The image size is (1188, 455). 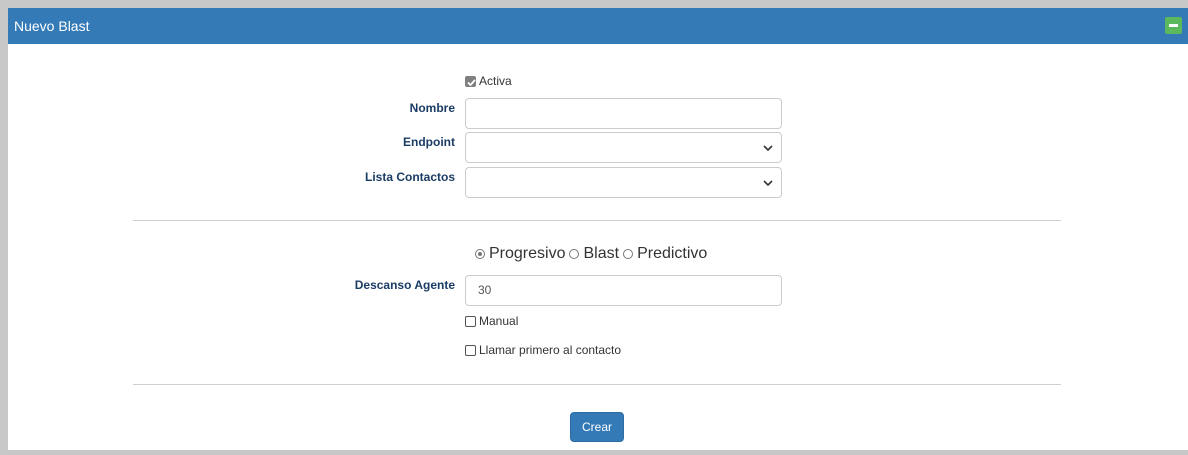 I want to click on activa-row: Activa, so click(x=488, y=81).